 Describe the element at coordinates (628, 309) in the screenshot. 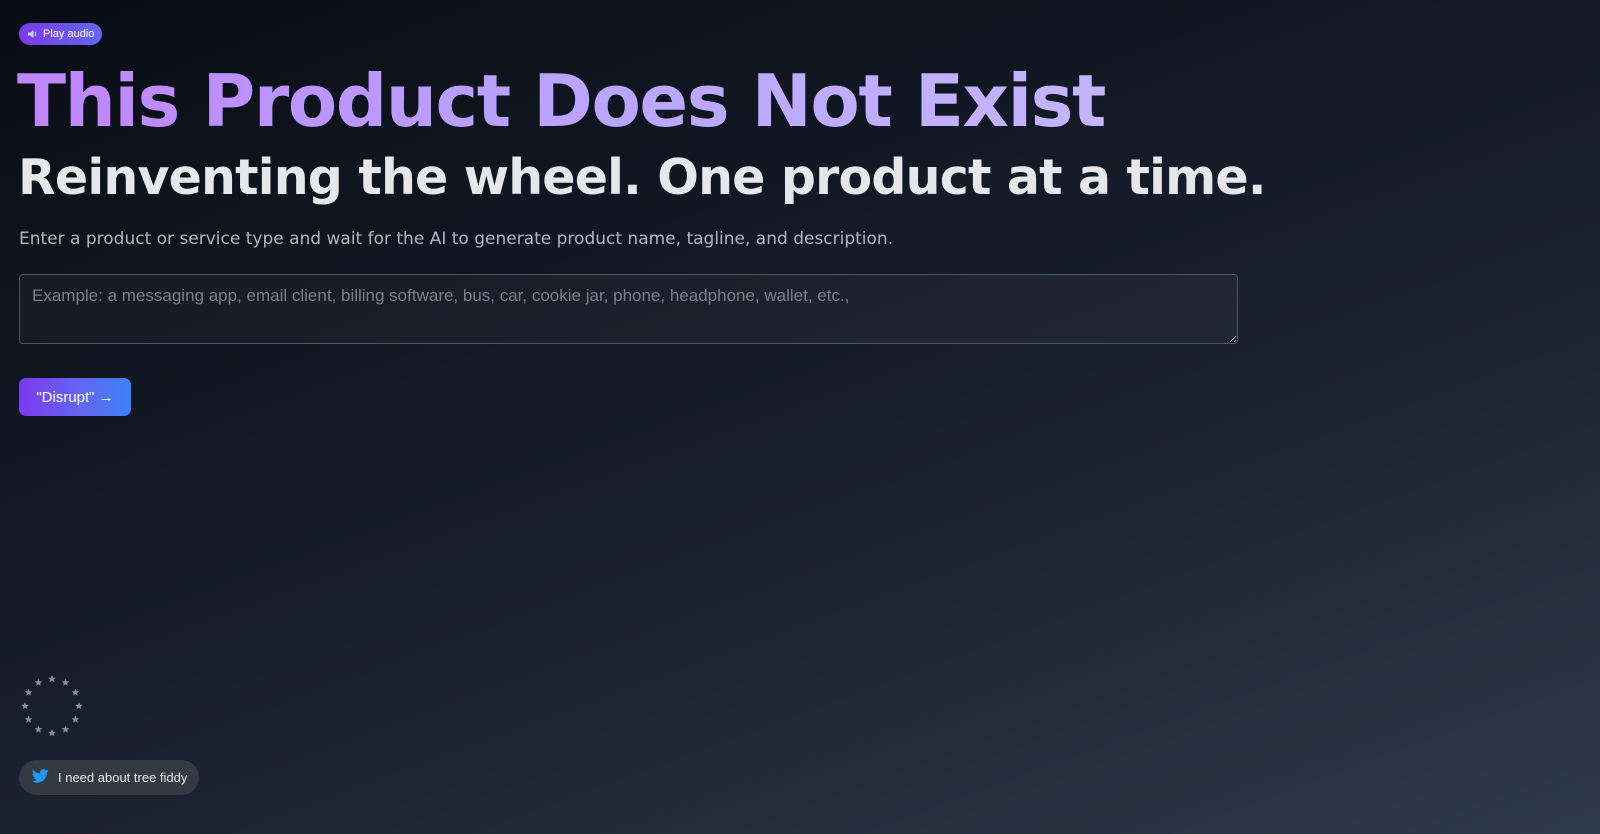

I see `product-type-input` at that location.